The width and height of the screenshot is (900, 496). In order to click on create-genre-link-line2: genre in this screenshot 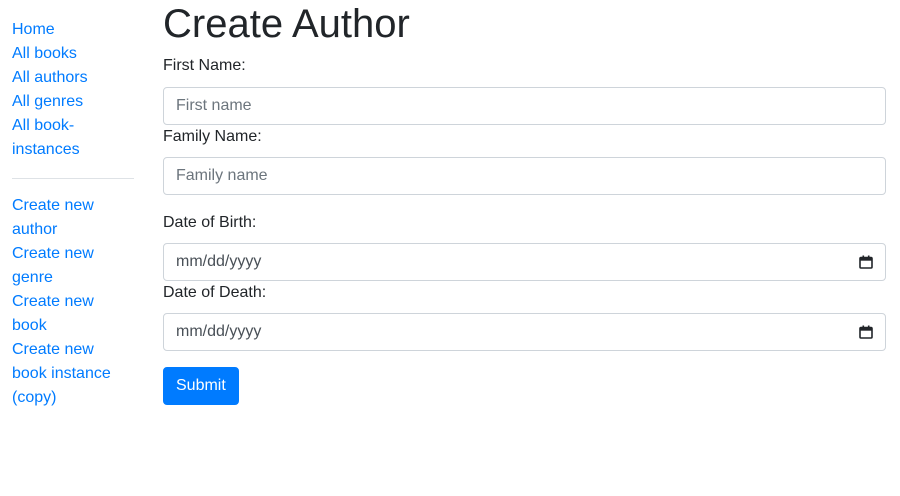, I will do `click(32, 278)`.